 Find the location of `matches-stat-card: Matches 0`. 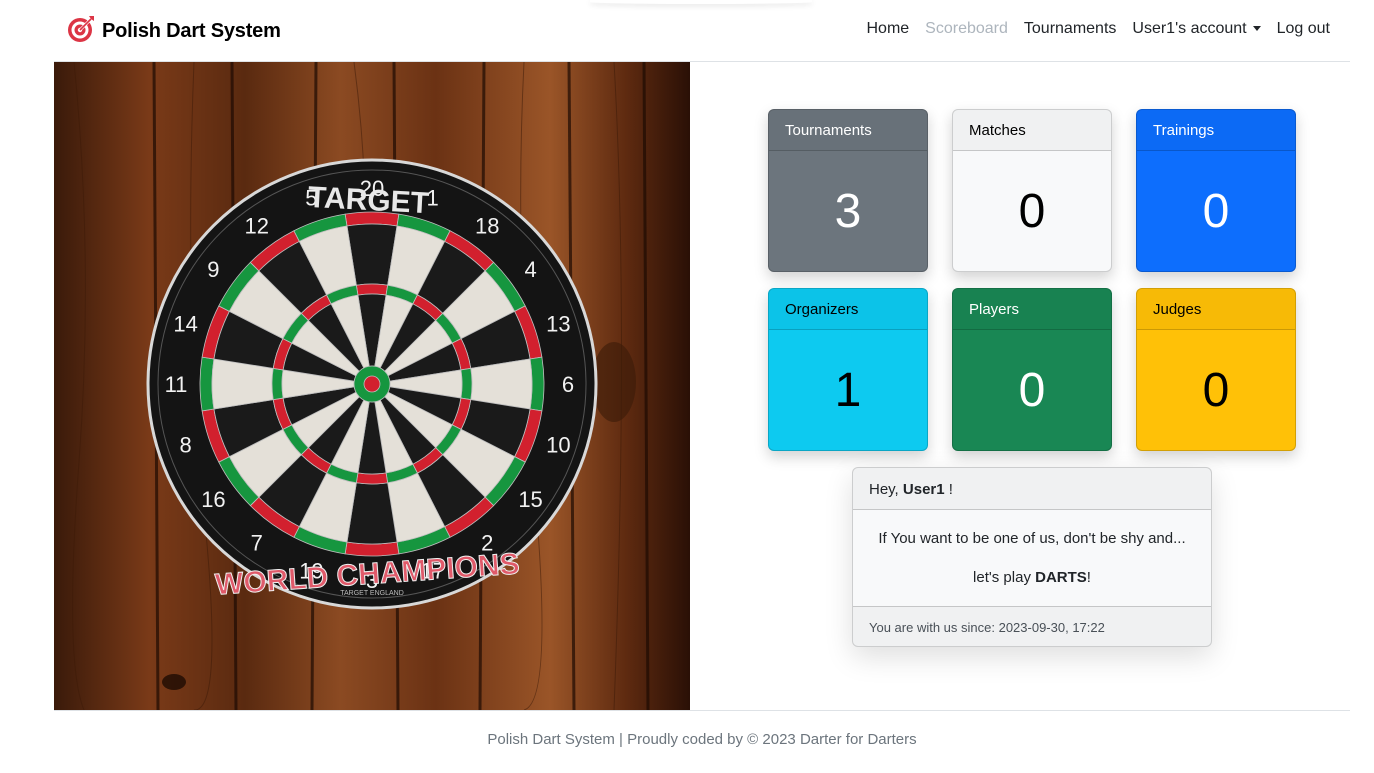

matches-stat-card: Matches 0 is located at coordinates (1032, 190).